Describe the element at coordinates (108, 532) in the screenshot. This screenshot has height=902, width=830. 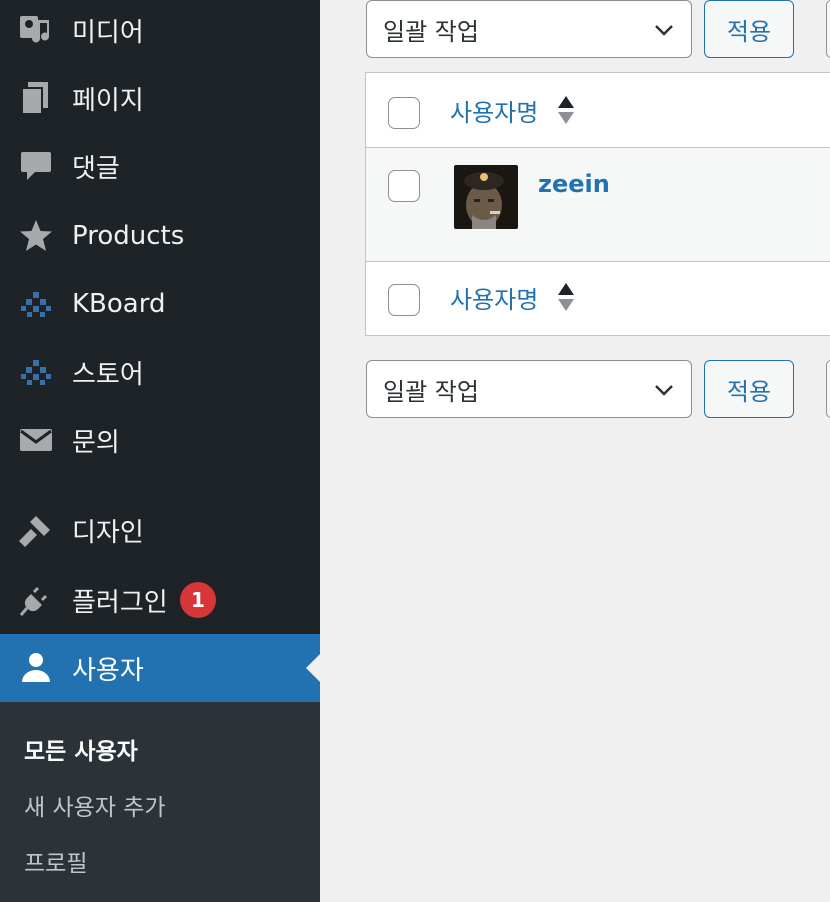
I see `sidebar-item-label: 디자인` at that location.